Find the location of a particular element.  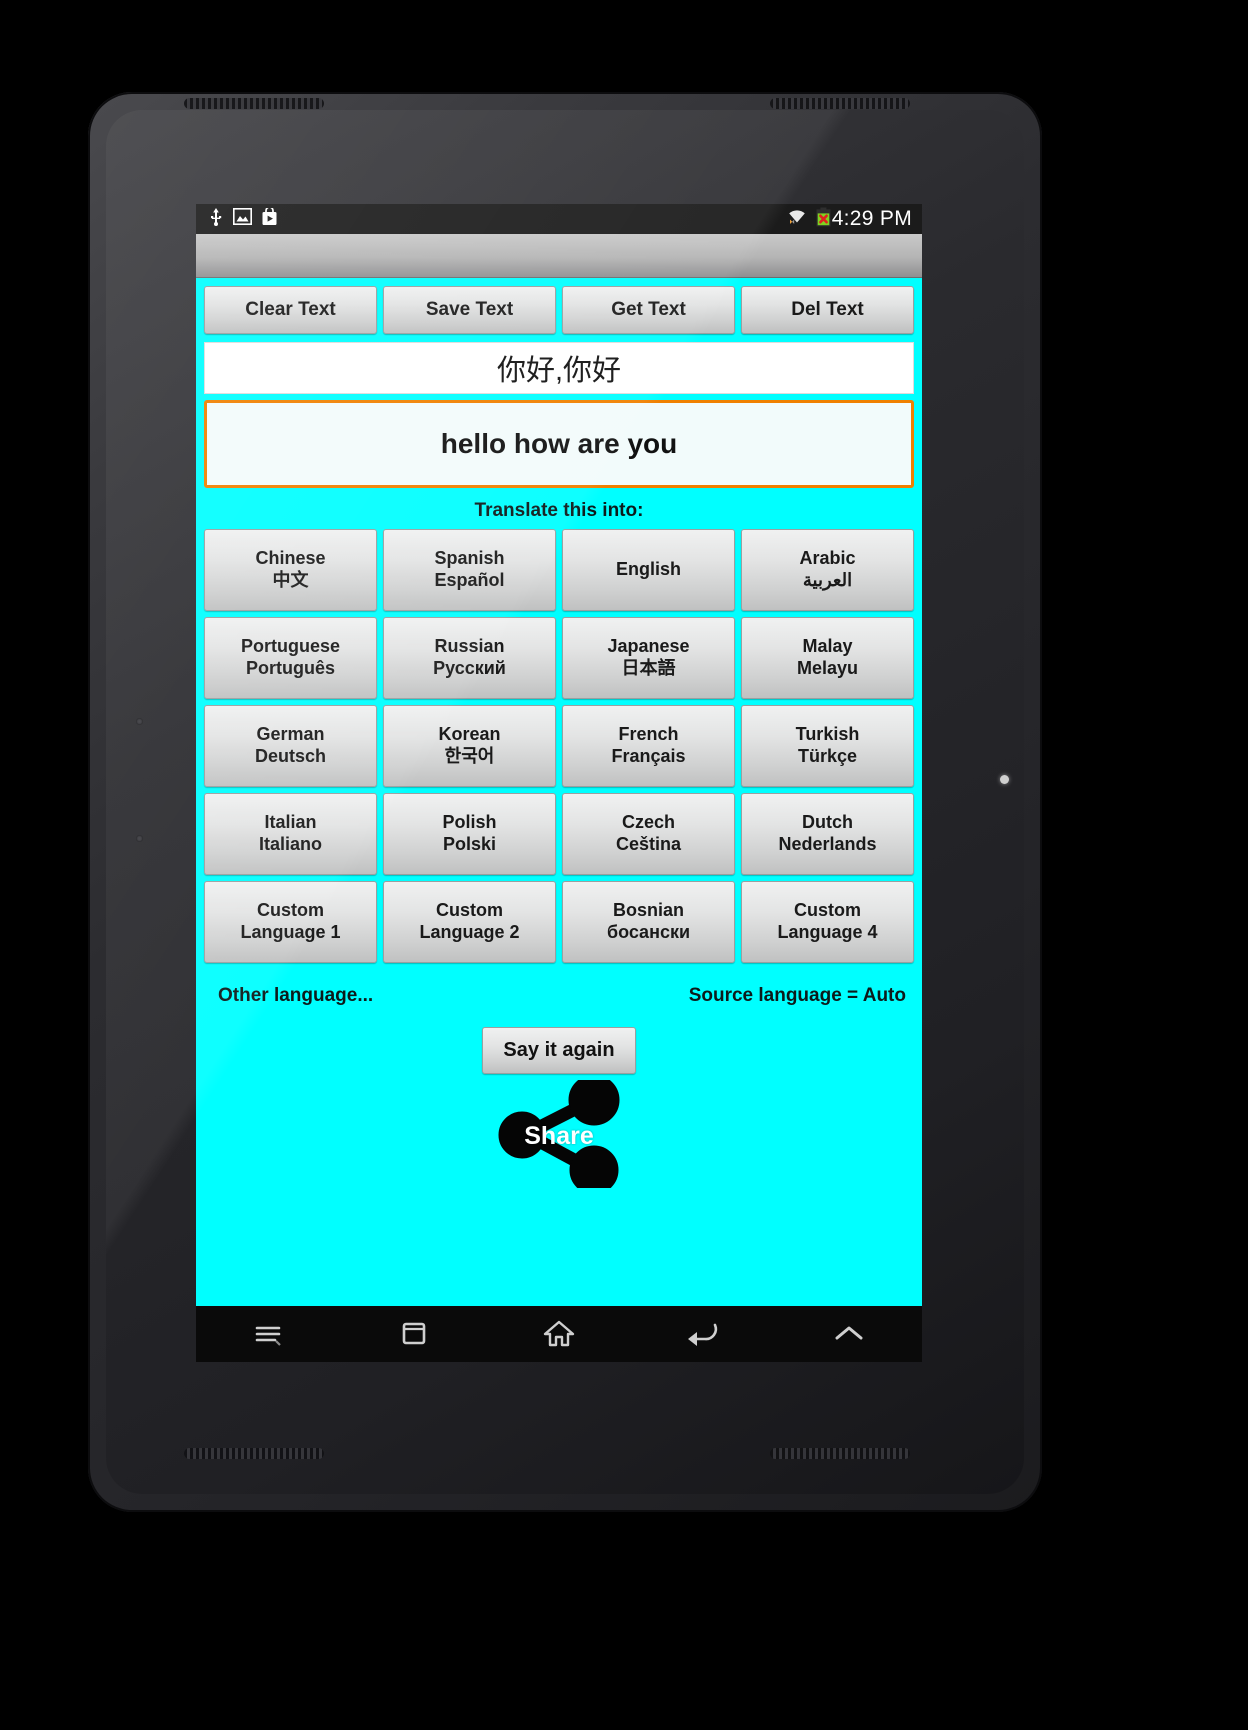

language-button: English is located at coordinates (648, 569).